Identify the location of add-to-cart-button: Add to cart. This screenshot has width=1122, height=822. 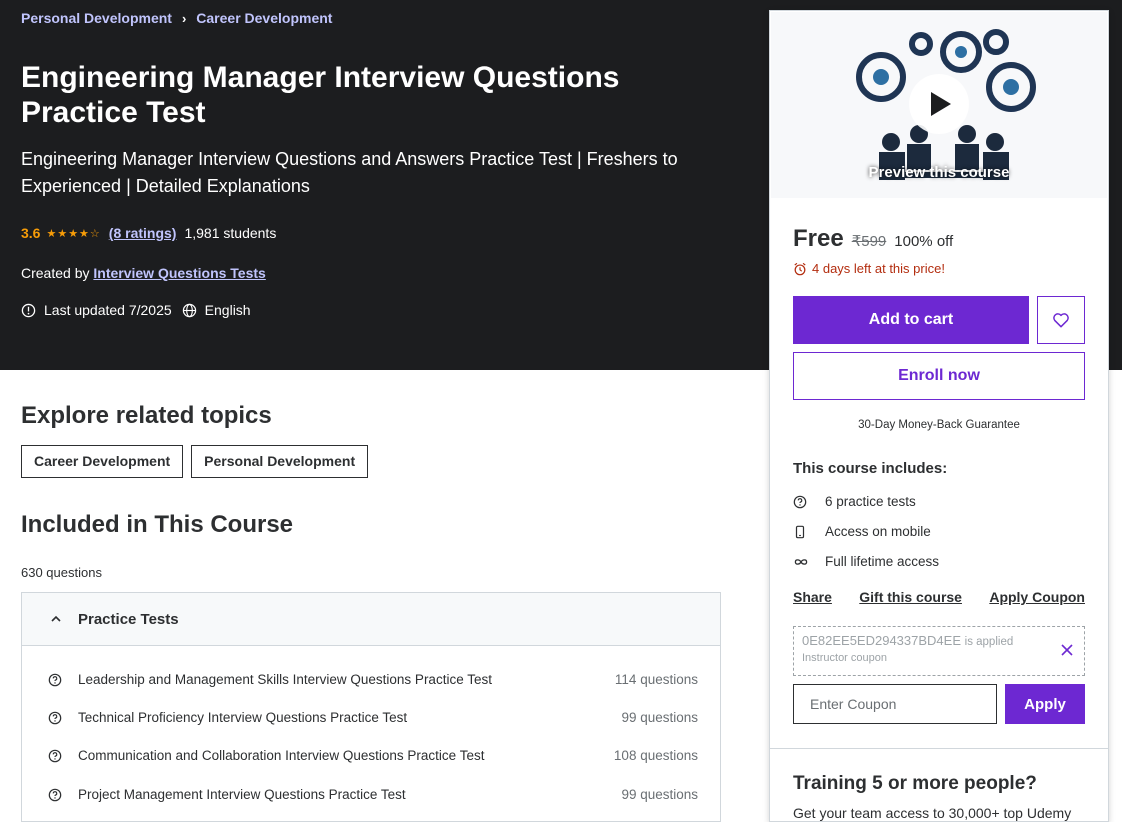
(911, 320).